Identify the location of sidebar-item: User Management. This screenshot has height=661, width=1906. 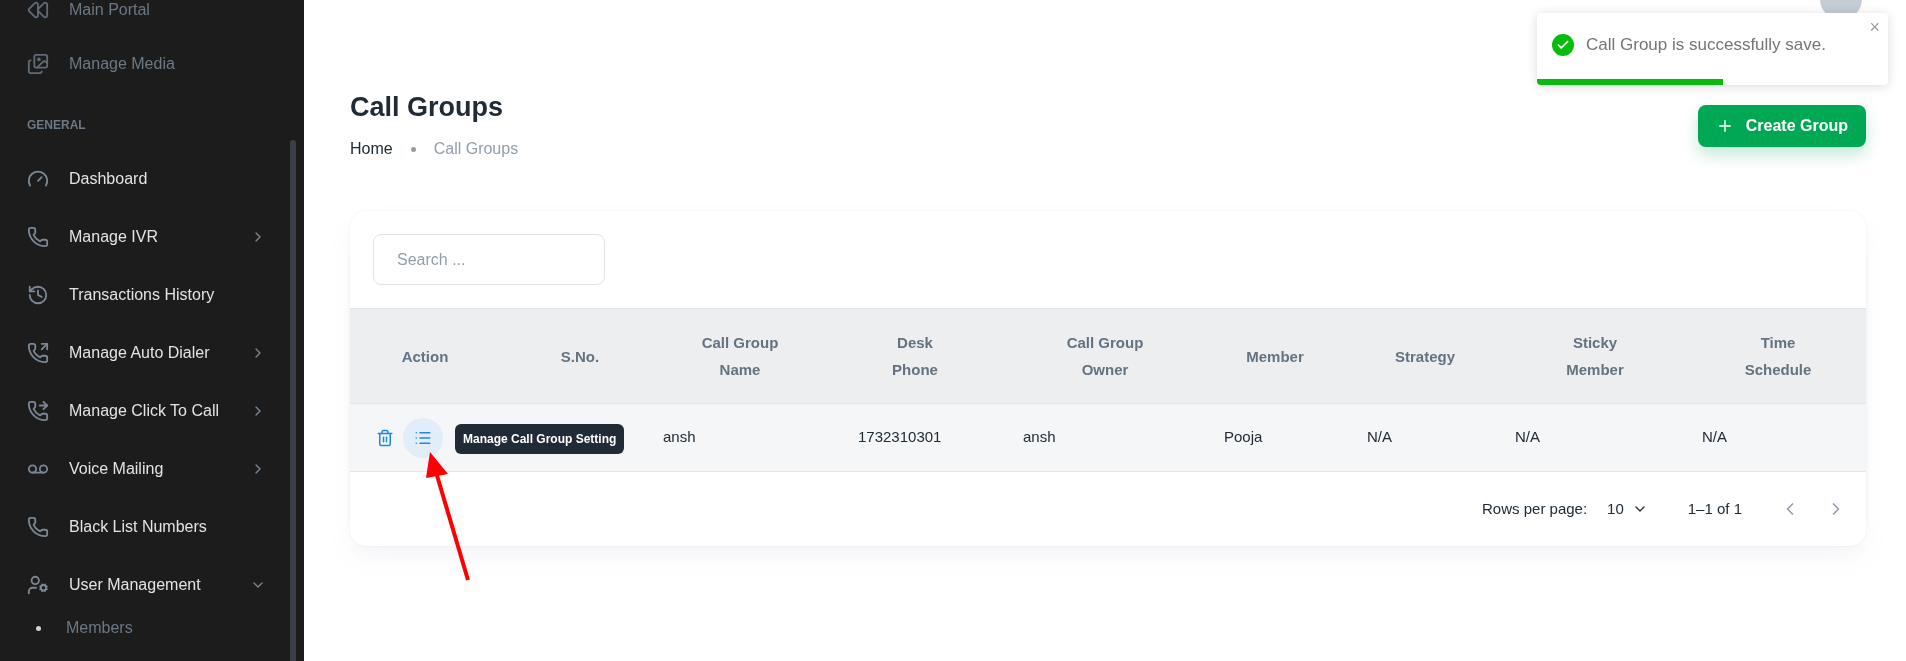
(135, 585).